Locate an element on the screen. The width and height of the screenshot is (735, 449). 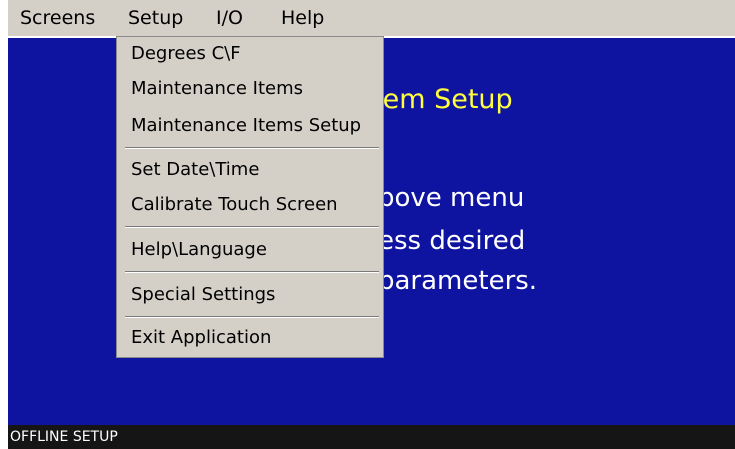
menu-item-maintenance-items-setup: Maintenance Items Setup is located at coordinates (246, 126).